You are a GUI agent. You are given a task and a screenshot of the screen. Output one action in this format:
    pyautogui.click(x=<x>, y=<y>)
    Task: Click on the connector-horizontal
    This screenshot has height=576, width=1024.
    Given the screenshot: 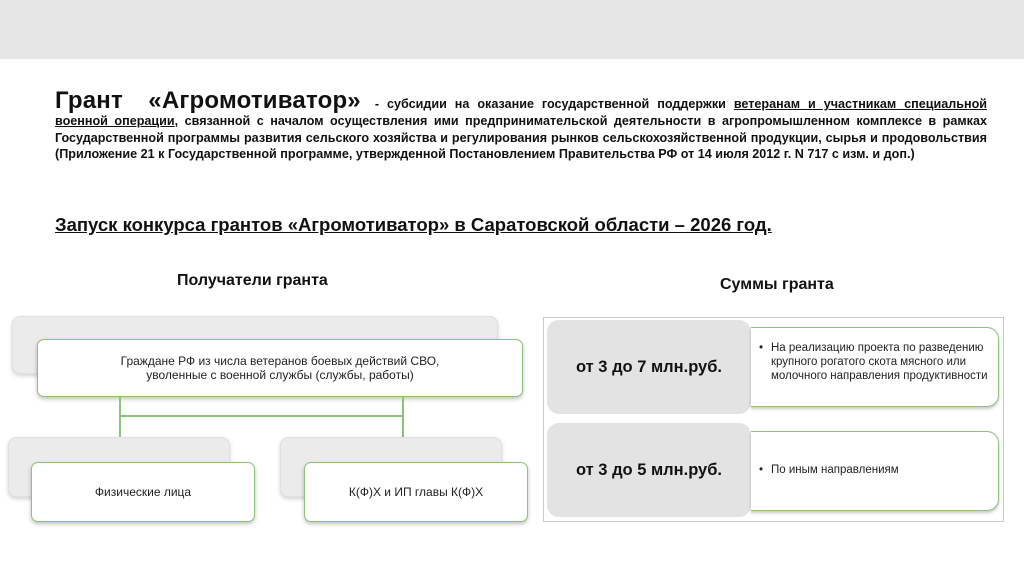 What is the action you would take?
    pyautogui.click(x=261, y=416)
    